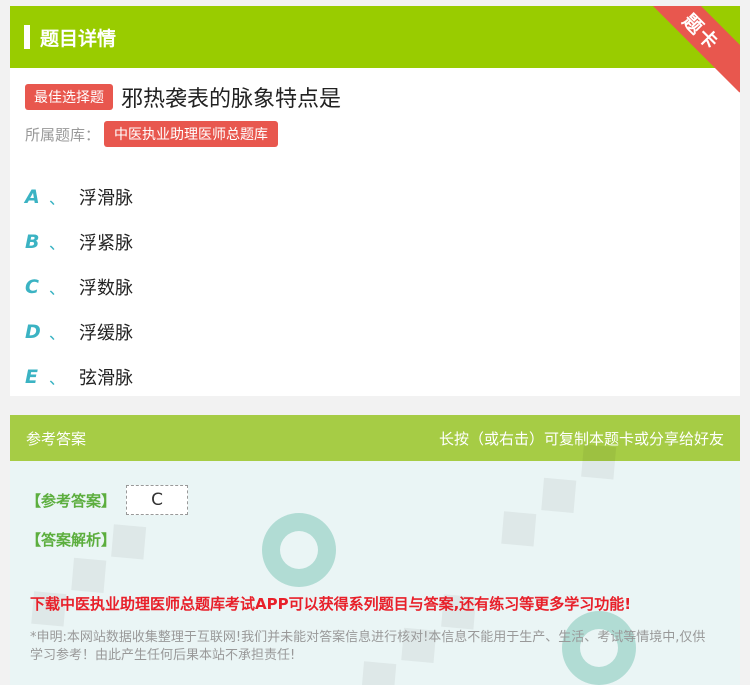  Describe the element at coordinates (106, 333) in the screenshot. I see `option-text: 浮缓脉` at that location.